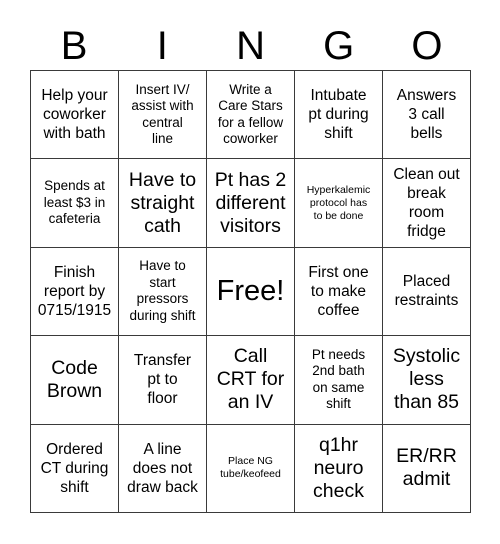 The width and height of the screenshot is (500, 544). I want to click on bingo-cell-label: Have to straight cath, so click(162, 202).